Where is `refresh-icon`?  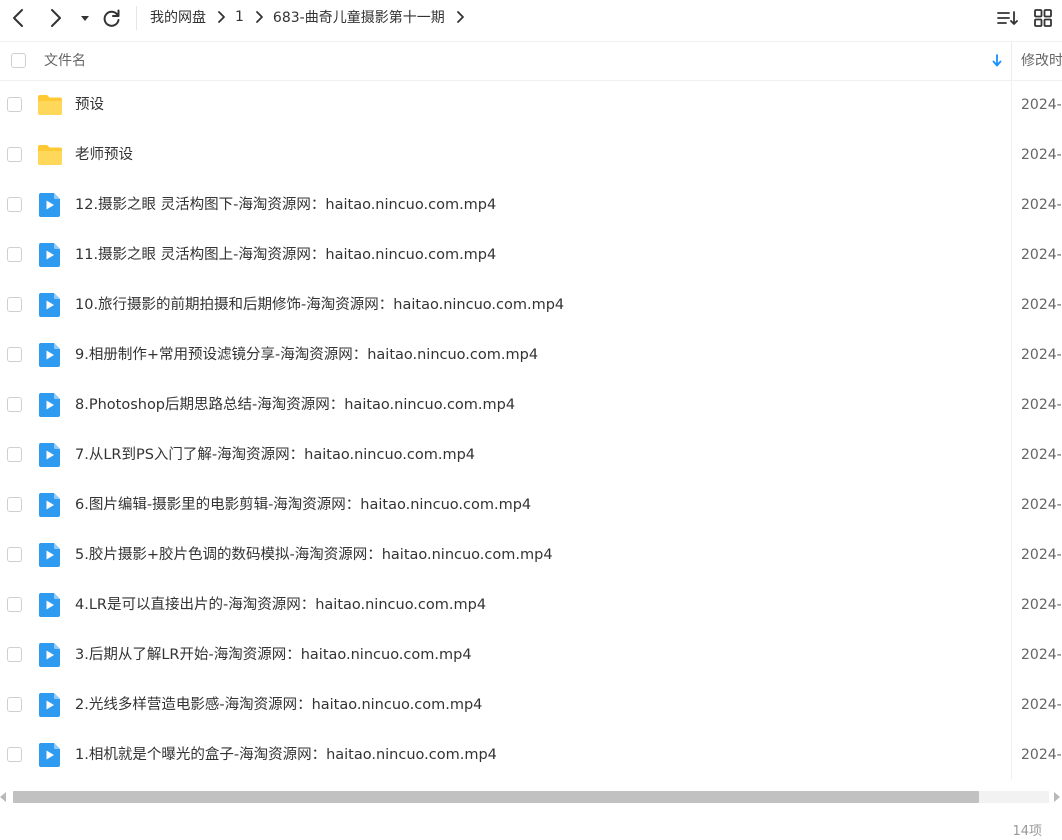 refresh-icon is located at coordinates (111, 18).